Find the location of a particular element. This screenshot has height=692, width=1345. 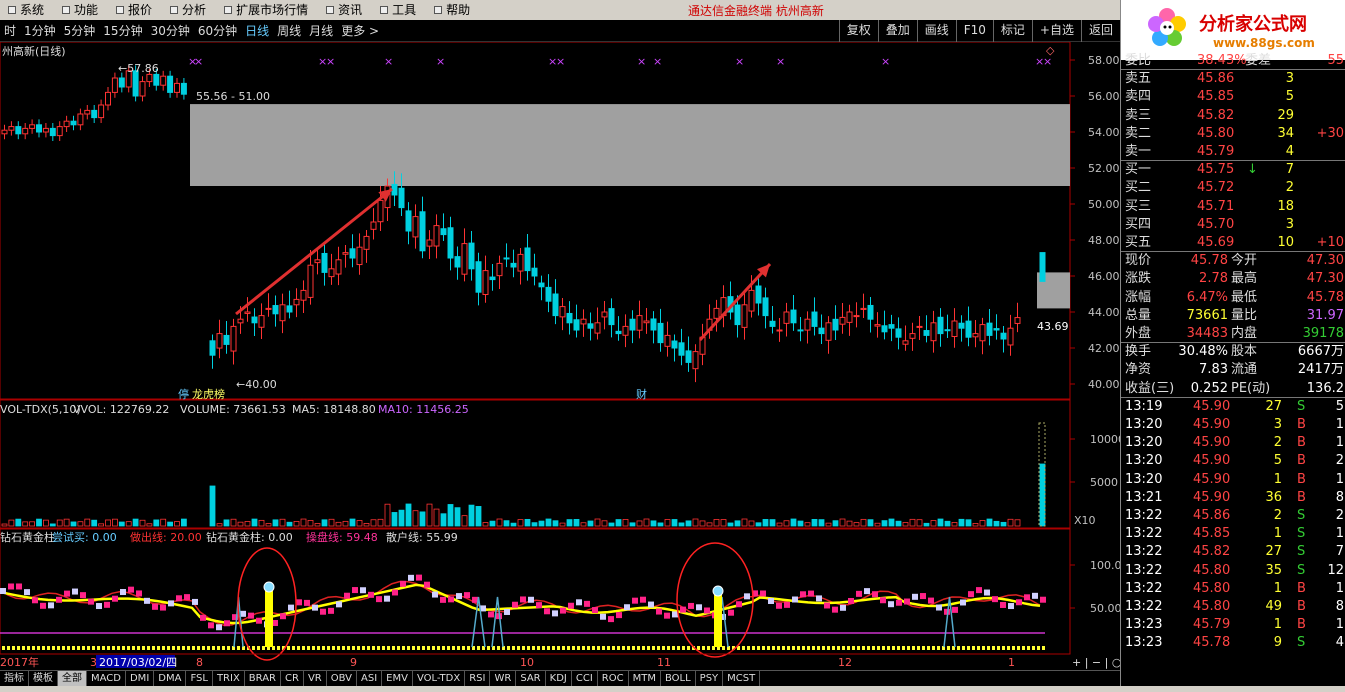

period-button: 60分钟 is located at coordinates (217, 30).